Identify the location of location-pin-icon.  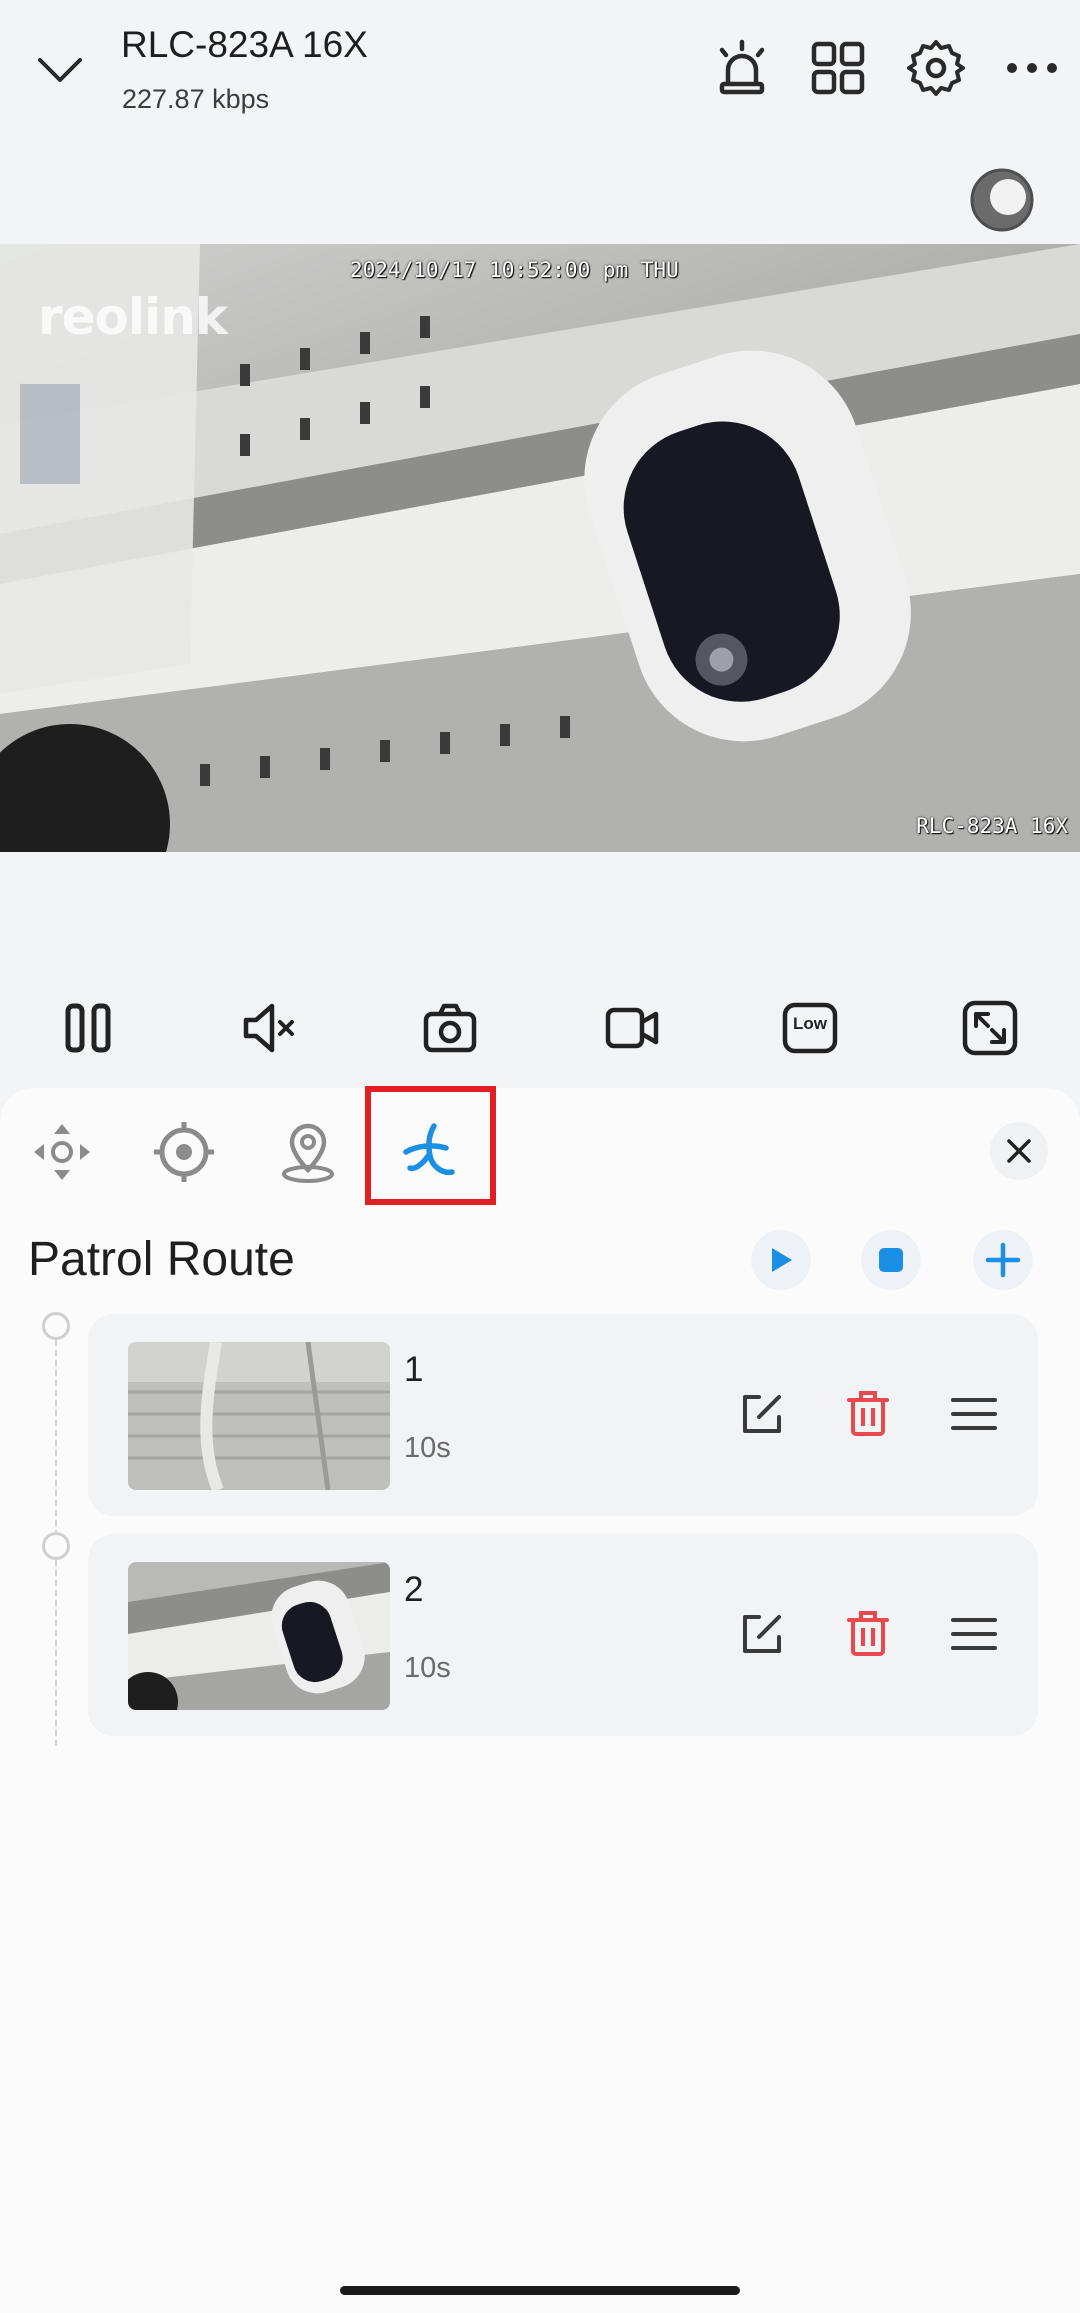
(308, 1153).